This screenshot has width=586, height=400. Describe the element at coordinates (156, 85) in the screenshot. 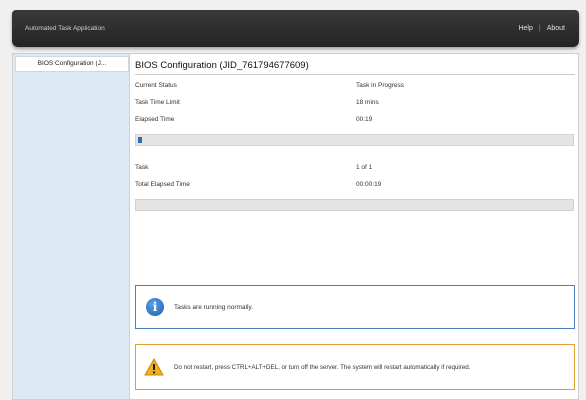

I see `status-label: Current Status` at that location.